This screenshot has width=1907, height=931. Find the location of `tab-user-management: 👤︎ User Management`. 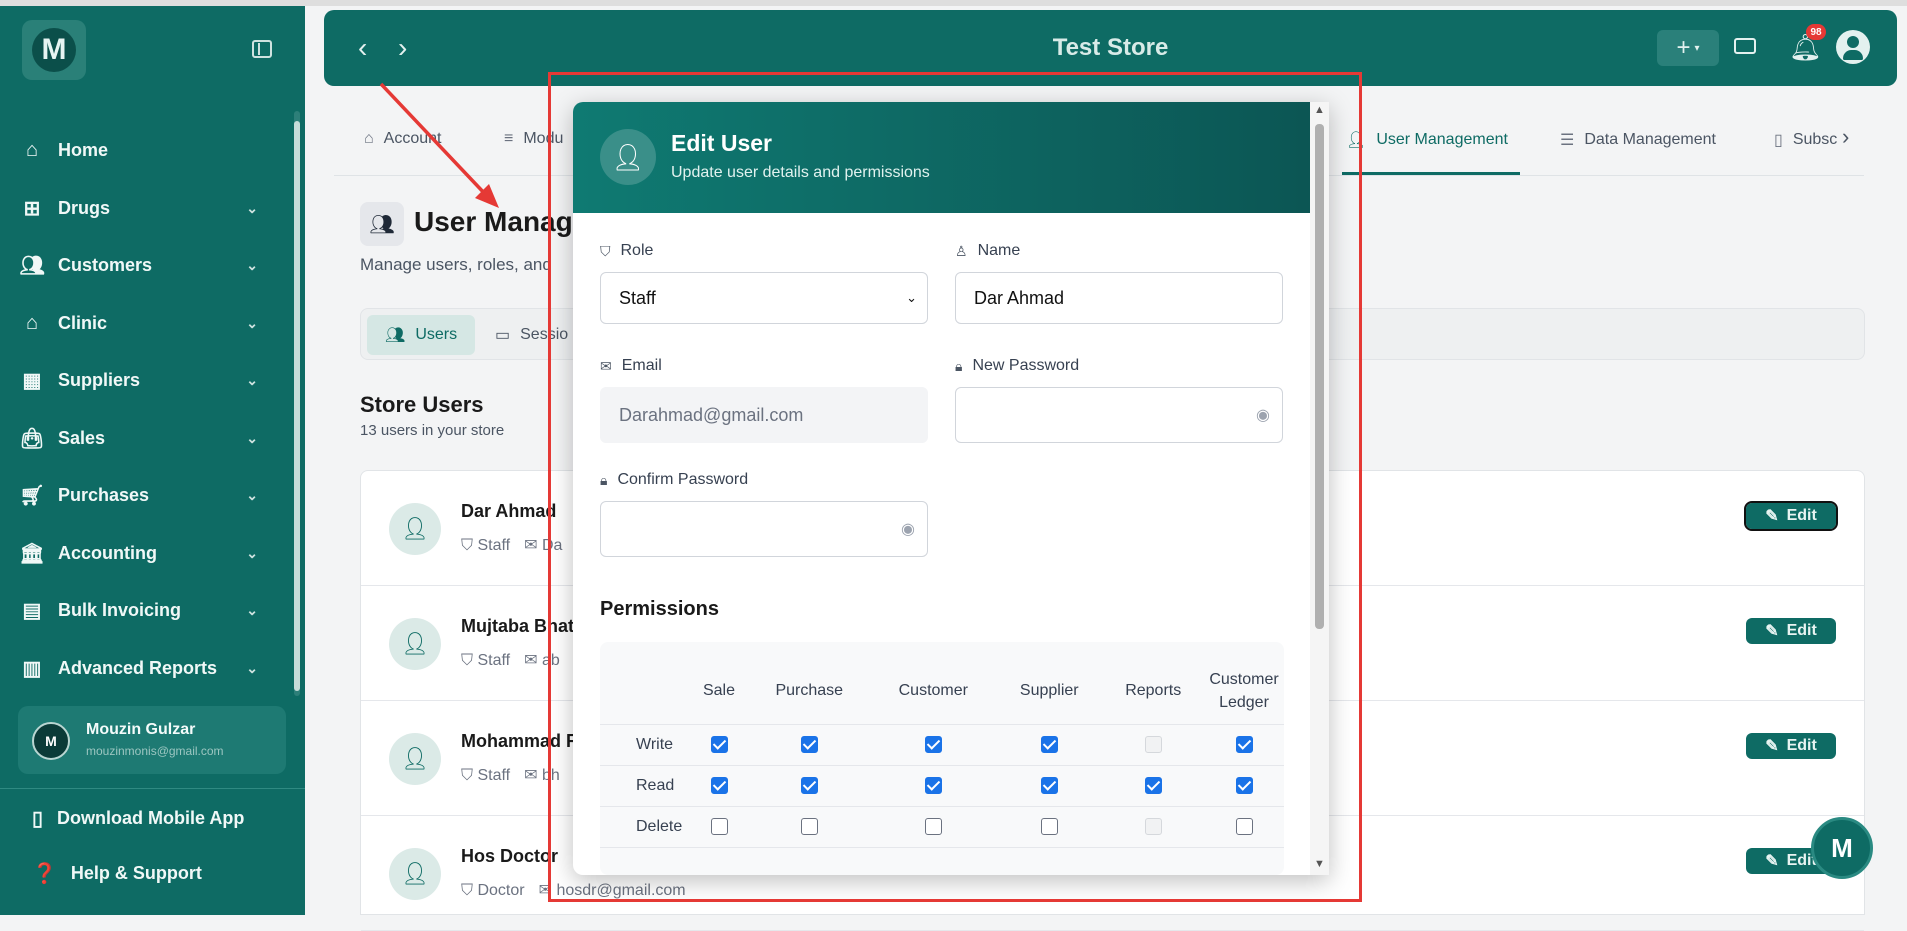

tab-user-management: 👤︎ User Management is located at coordinates (1427, 140).